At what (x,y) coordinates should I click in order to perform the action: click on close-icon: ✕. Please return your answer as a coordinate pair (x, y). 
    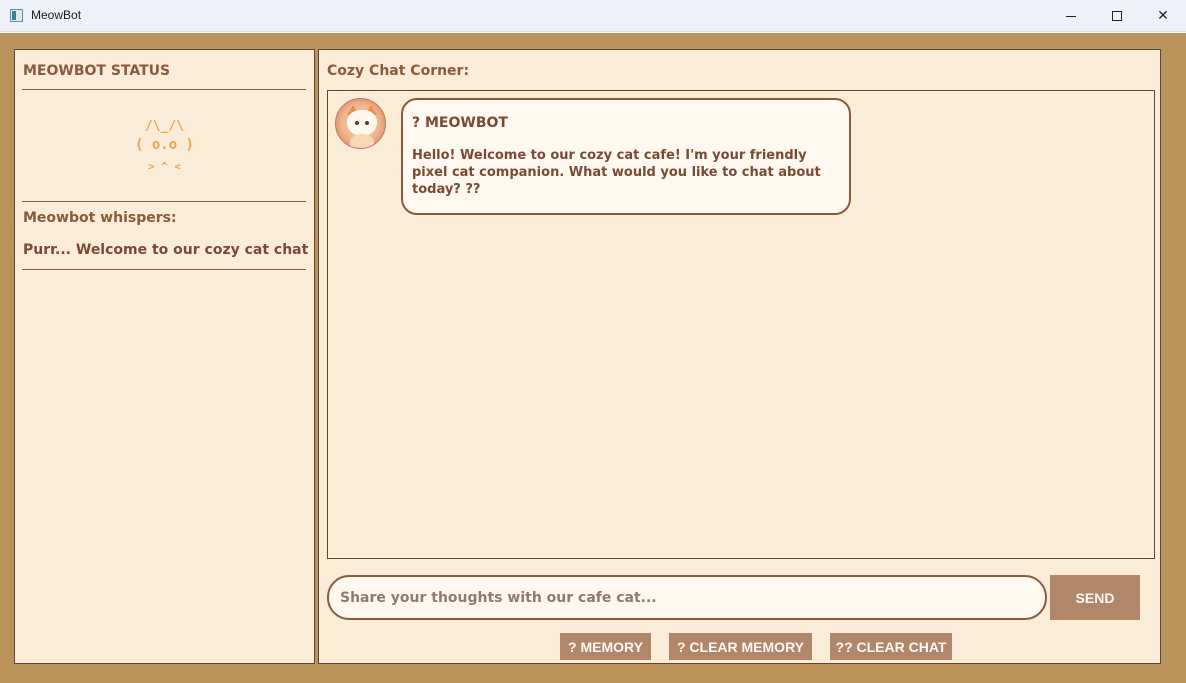
    Looking at the image, I should click on (1163, 16).